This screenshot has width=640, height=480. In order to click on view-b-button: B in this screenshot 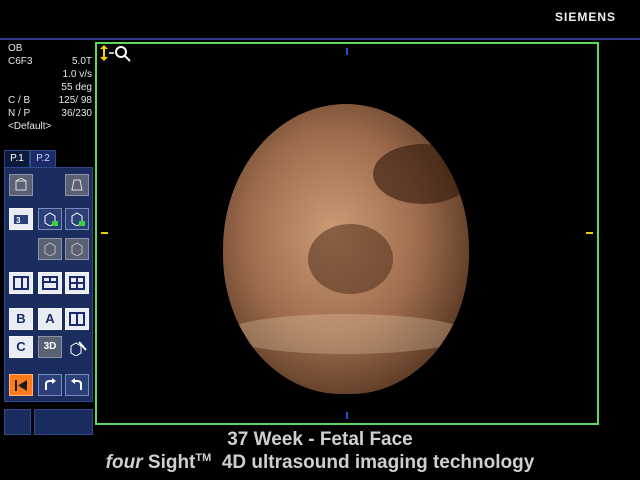, I will do `click(21, 319)`.